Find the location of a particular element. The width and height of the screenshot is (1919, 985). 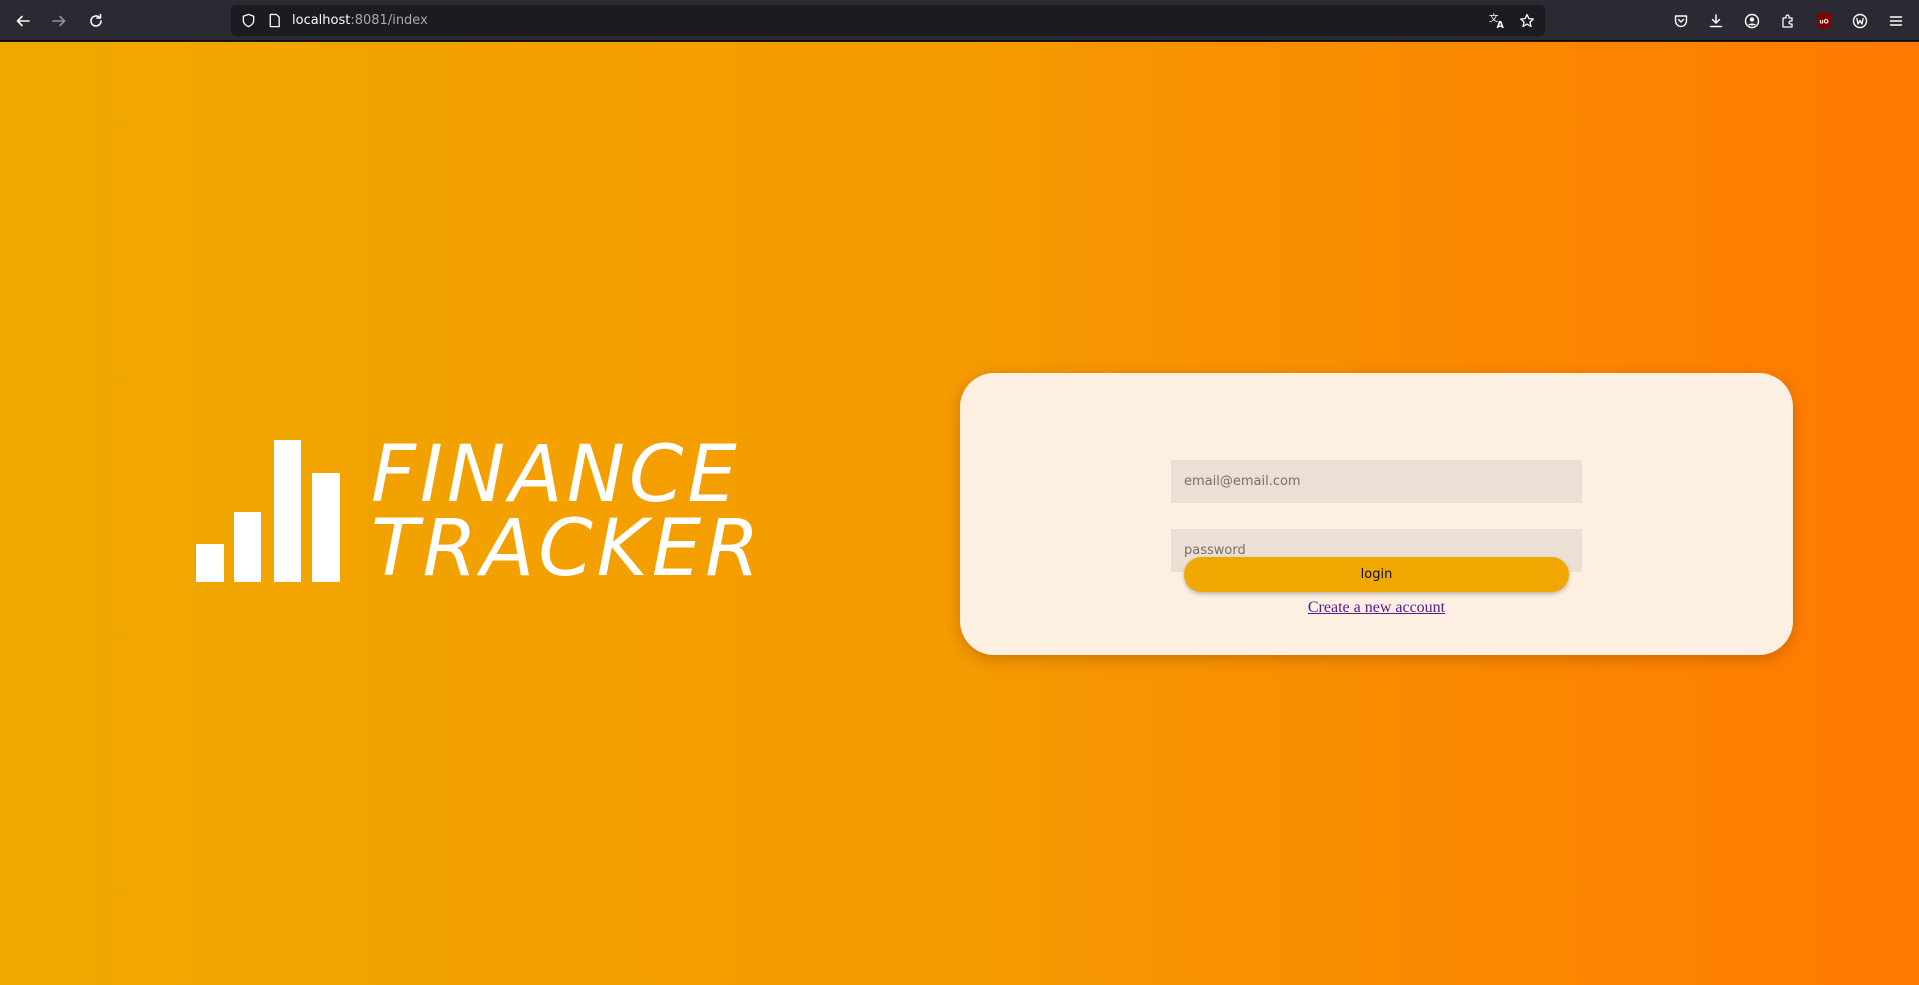

email-field is located at coordinates (1376, 481).